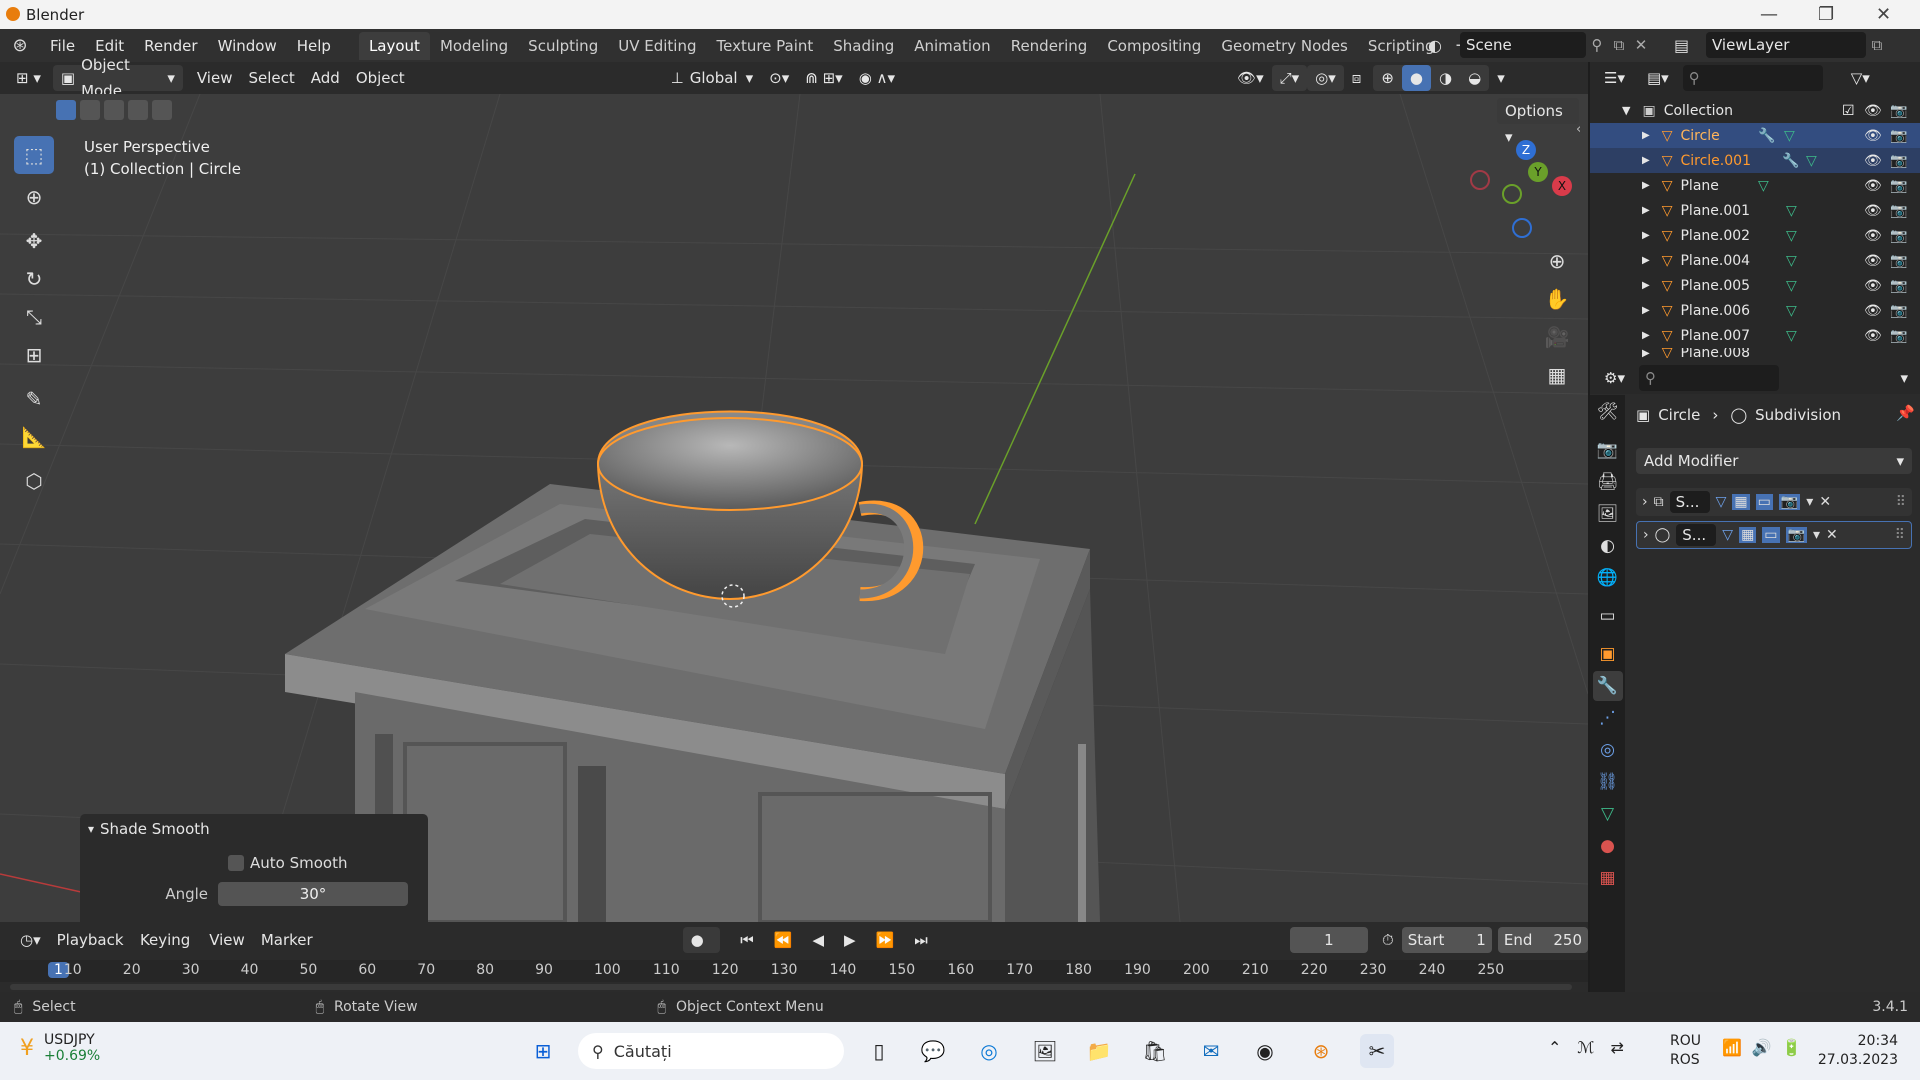  I want to click on play-icon: ▶, so click(850, 940).